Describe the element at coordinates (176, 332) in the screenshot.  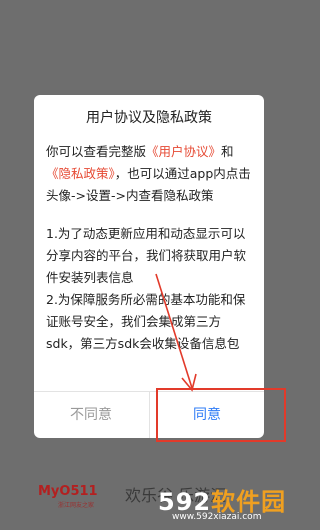
I see `annotation-arrow` at that location.